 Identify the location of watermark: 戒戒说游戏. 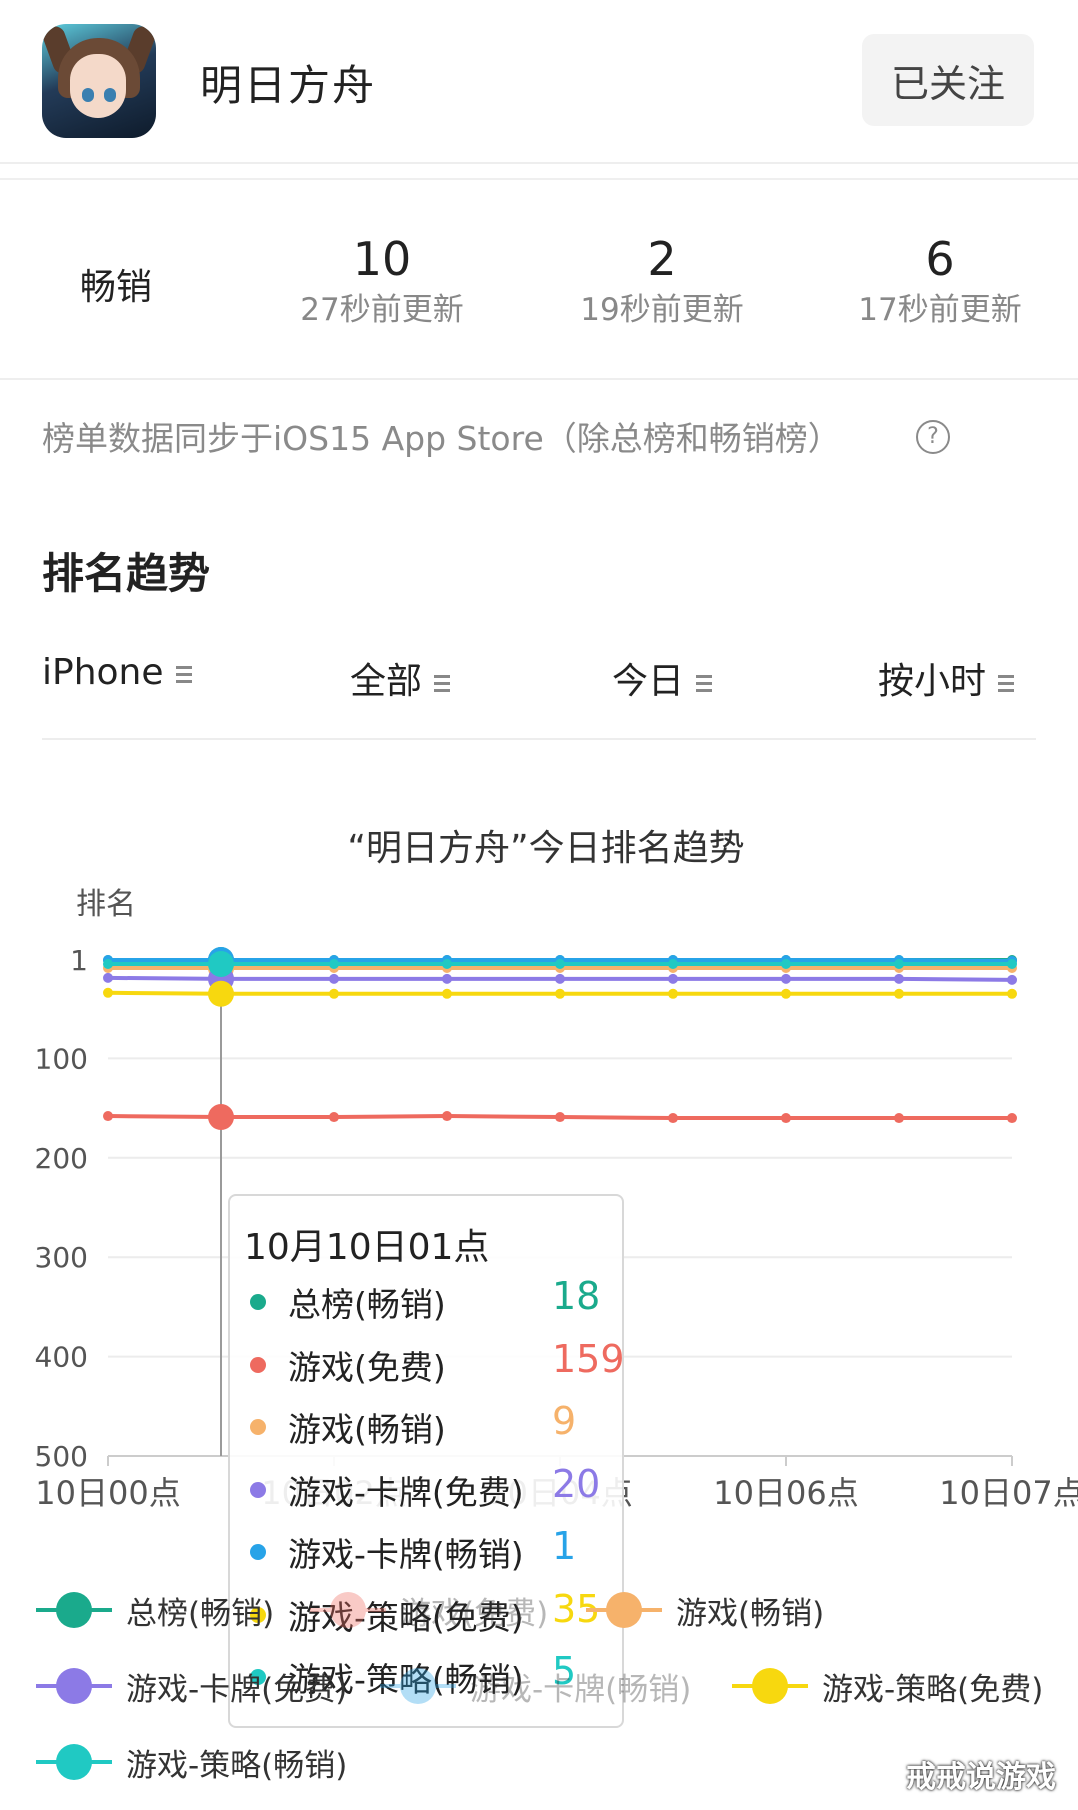
(981, 1777).